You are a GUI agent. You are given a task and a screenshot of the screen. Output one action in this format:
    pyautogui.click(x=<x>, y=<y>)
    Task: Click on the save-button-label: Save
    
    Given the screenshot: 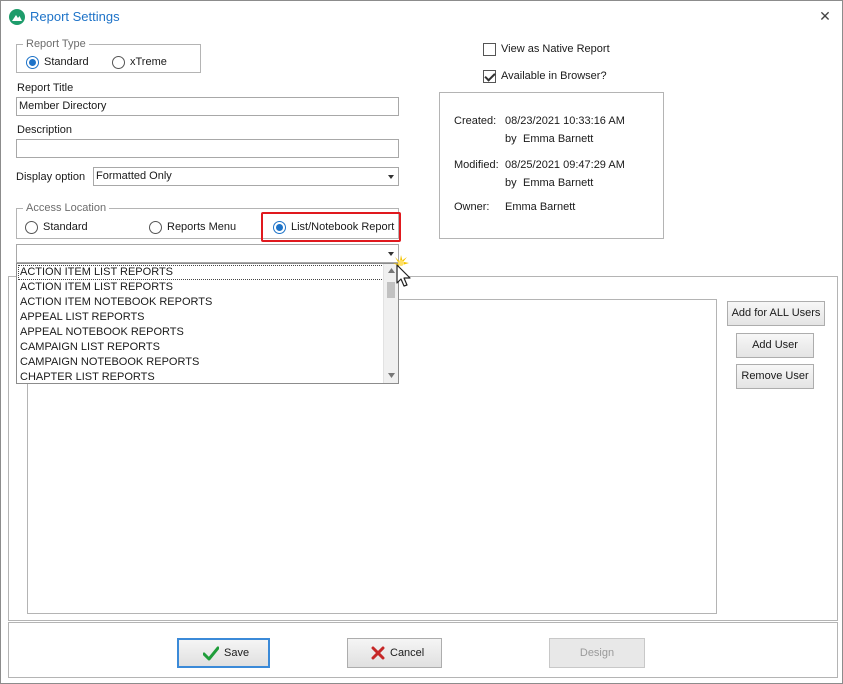 What is the action you would take?
    pyautogui.click(x=237, y=653)
    